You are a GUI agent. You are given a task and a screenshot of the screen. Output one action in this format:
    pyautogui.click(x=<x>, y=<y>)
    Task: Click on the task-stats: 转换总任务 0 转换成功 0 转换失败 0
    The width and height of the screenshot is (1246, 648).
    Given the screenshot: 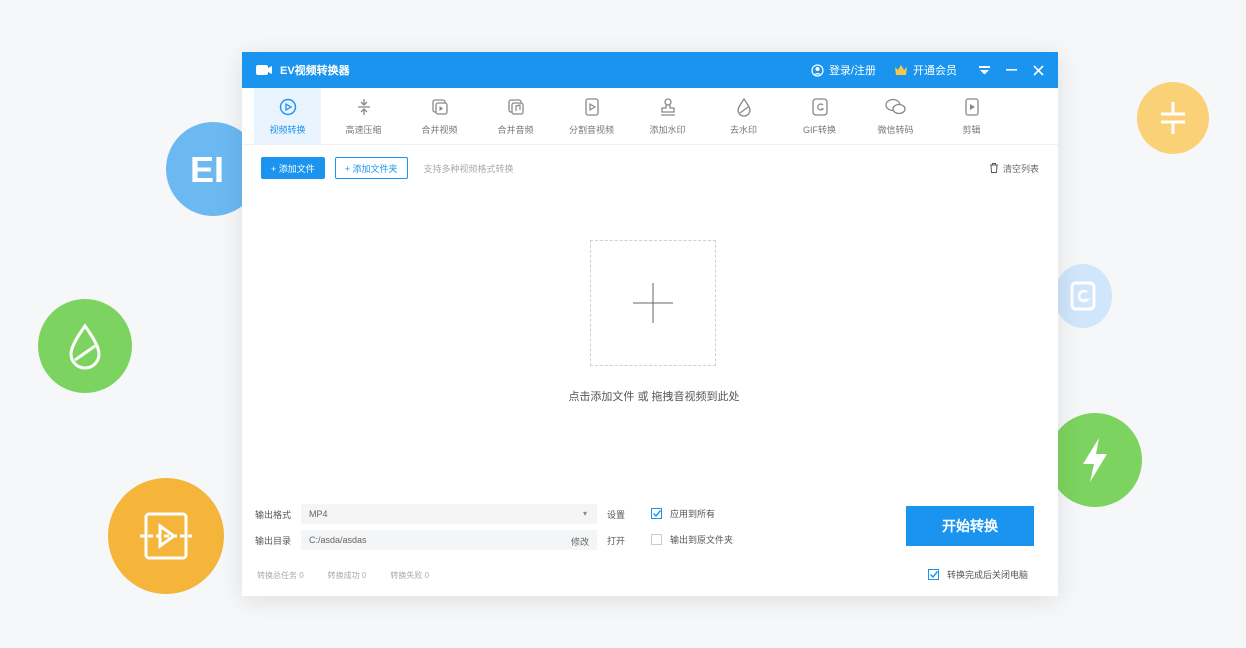 What is the action you would take?
    pyautogui.click(x=355, y=575)
    